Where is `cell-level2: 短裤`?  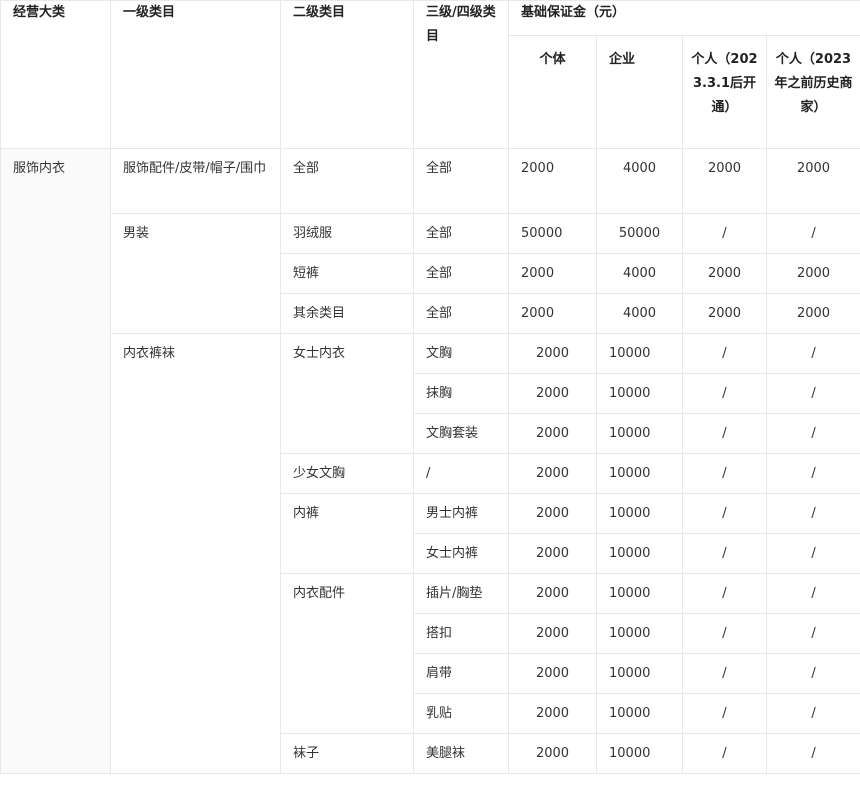
cell-level2: 短裤 is located at coordinates (347, 273).